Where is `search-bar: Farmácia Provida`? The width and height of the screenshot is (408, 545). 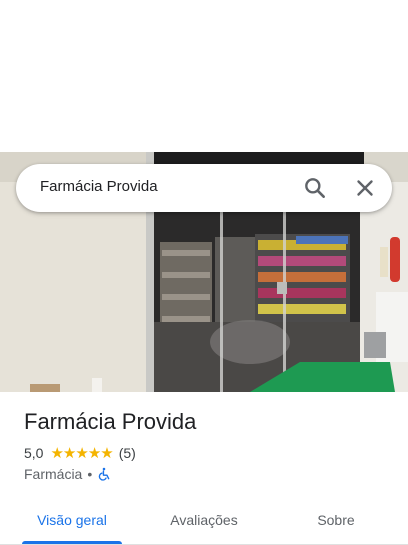 search-bar: Farmácia Provida is located at coordinates (204, 188).